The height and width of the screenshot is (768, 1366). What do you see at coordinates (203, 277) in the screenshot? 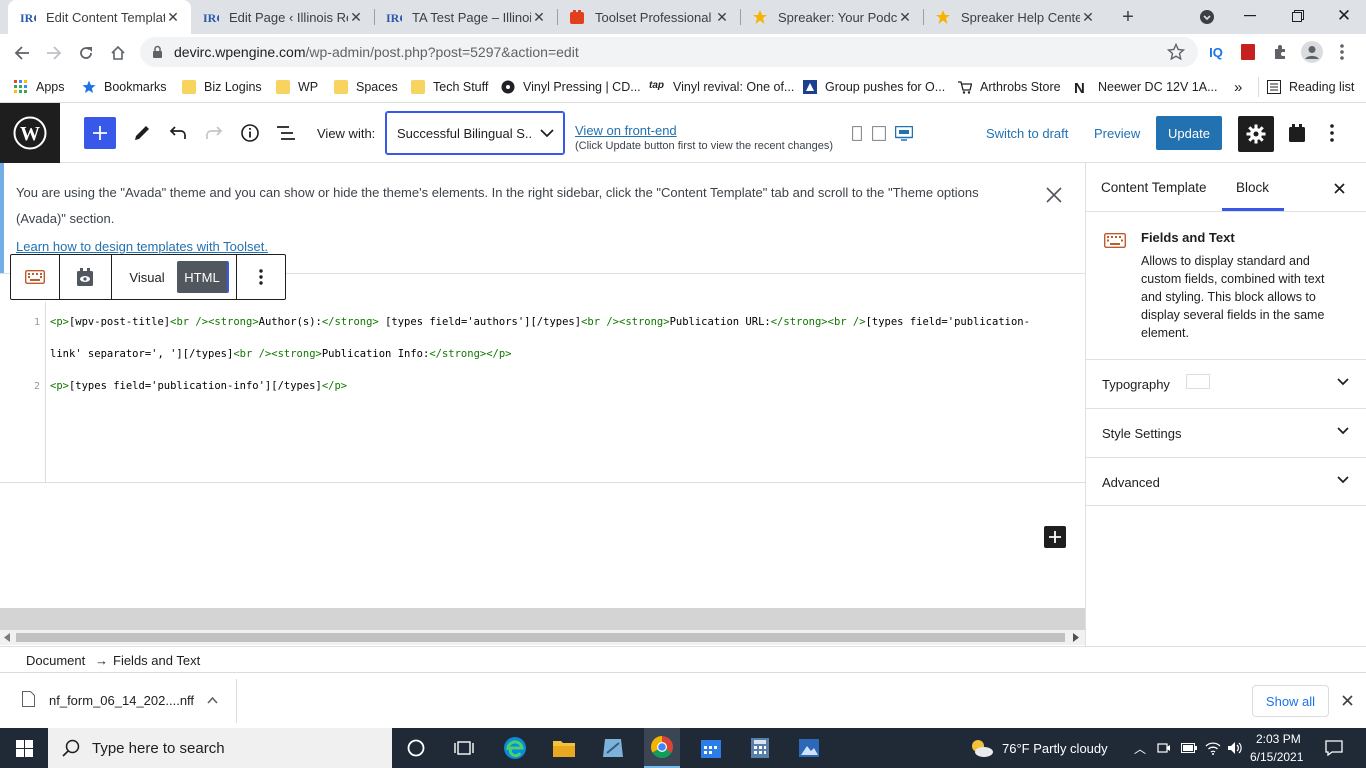
I see `html-mode-button: HTML` at bounding box center [203, 277].